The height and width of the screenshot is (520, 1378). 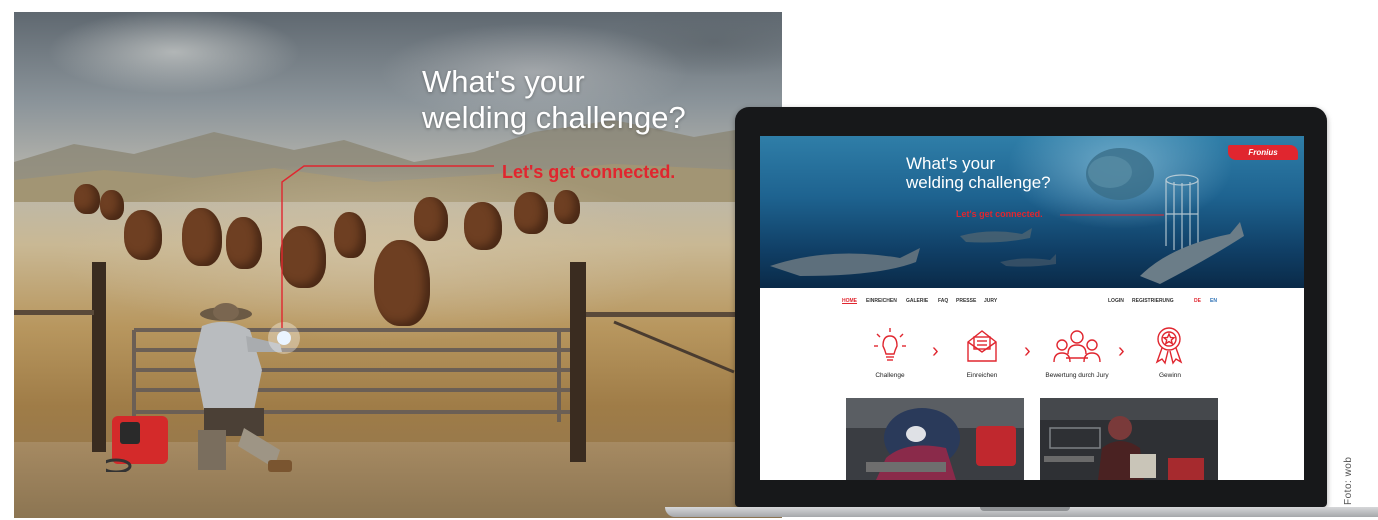 What do you see at coordinates (951, 163) in the screenshot?
I see `website-headline-line-1: What's your` at bounding box center [951, 163].